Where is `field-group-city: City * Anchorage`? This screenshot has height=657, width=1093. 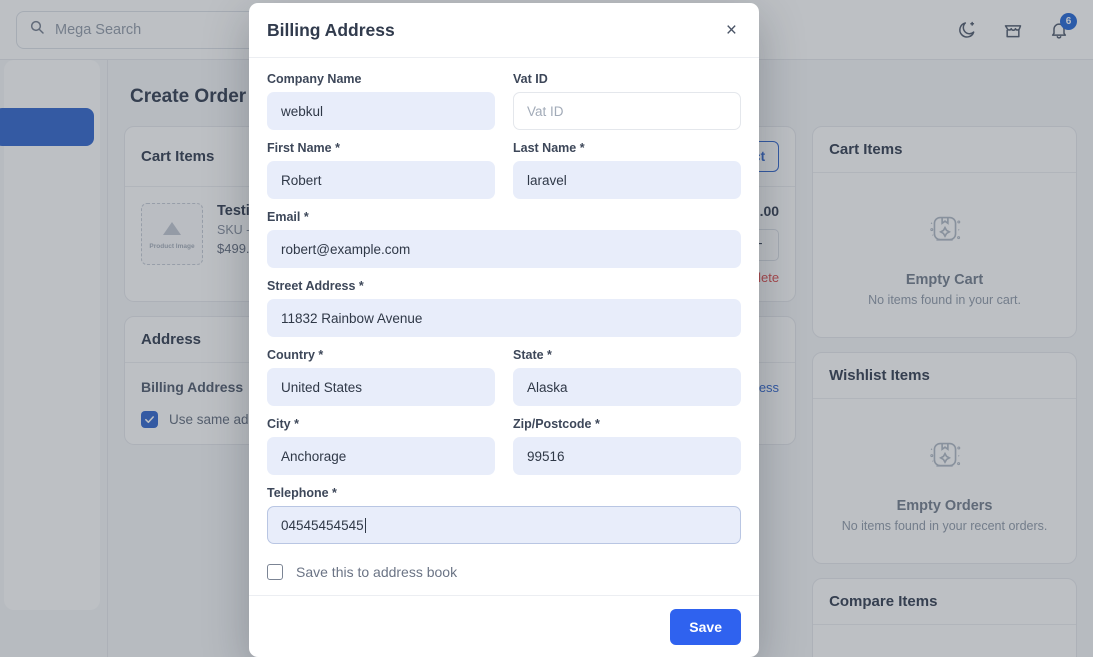
field-group-city: City * Anchorage is located at coordinates (381, 446).